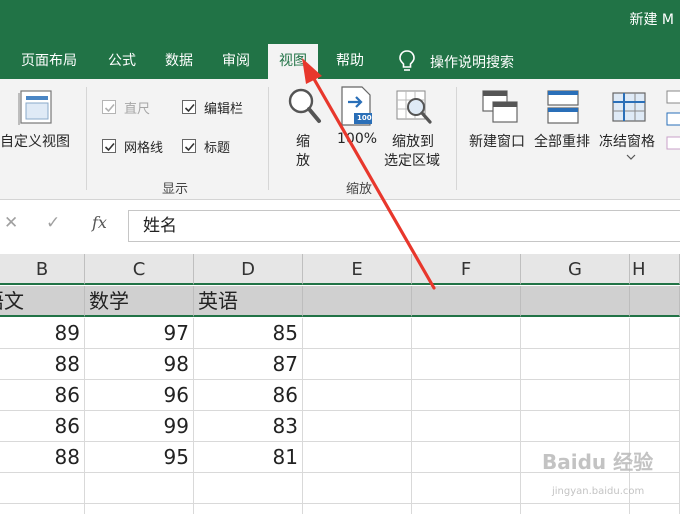 Image resolution: width=680 pixels, height=514 pixels. What do you see at coordinates (598, 462) in the screenshot?
I see `baidu-watermark: Baidu 经验` at bounding box center [598, 462].